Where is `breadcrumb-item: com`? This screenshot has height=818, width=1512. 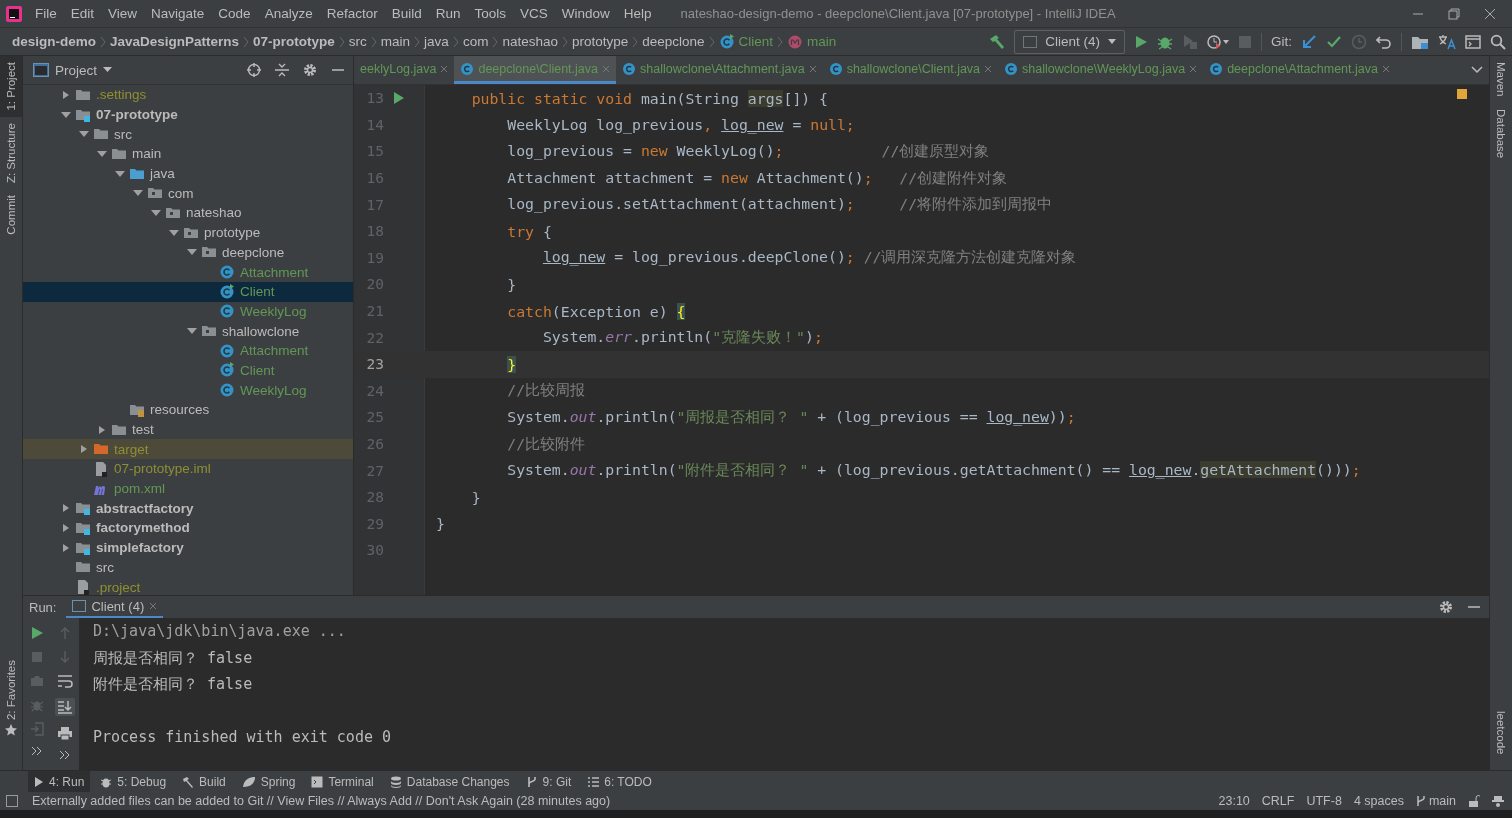 breadcrumb-item: com is located at coordinates (475, 41).